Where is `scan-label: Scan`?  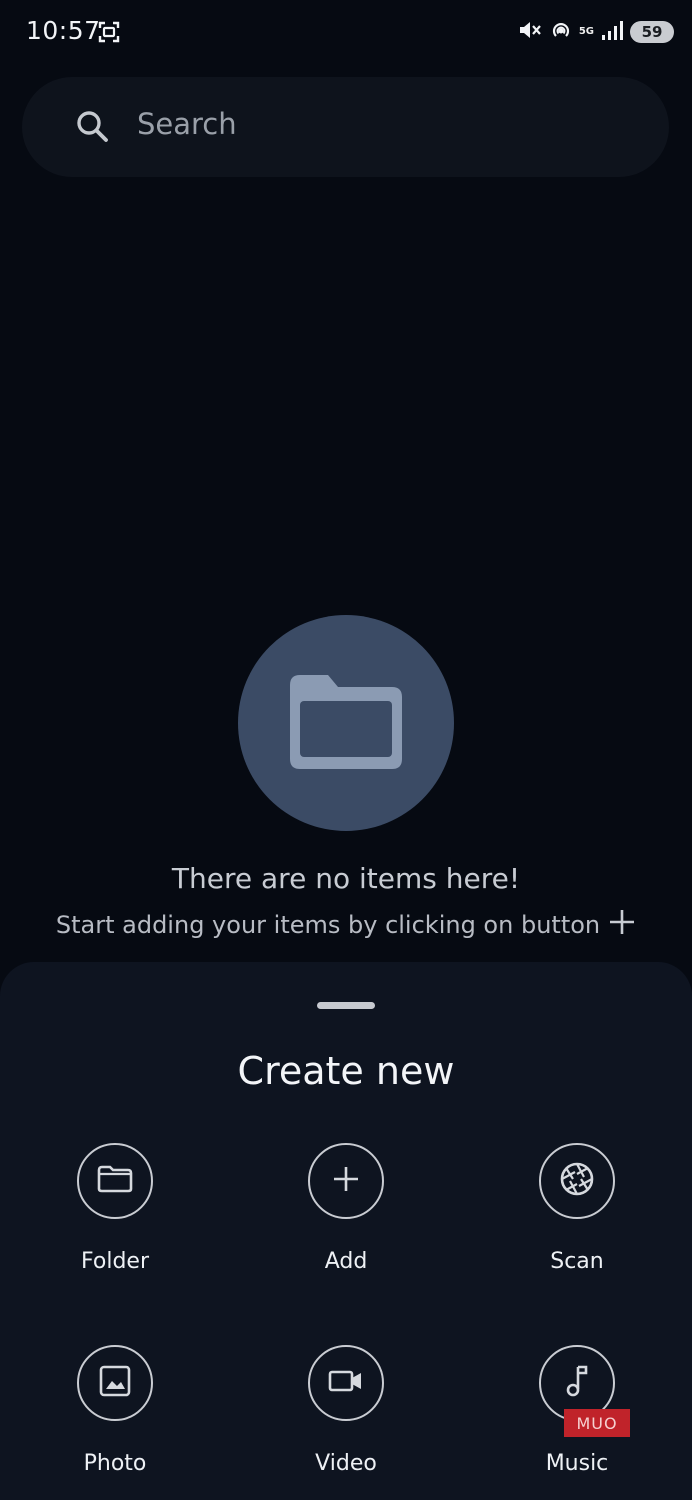
scan-label: Scan is located at coordinates (577, 1261).